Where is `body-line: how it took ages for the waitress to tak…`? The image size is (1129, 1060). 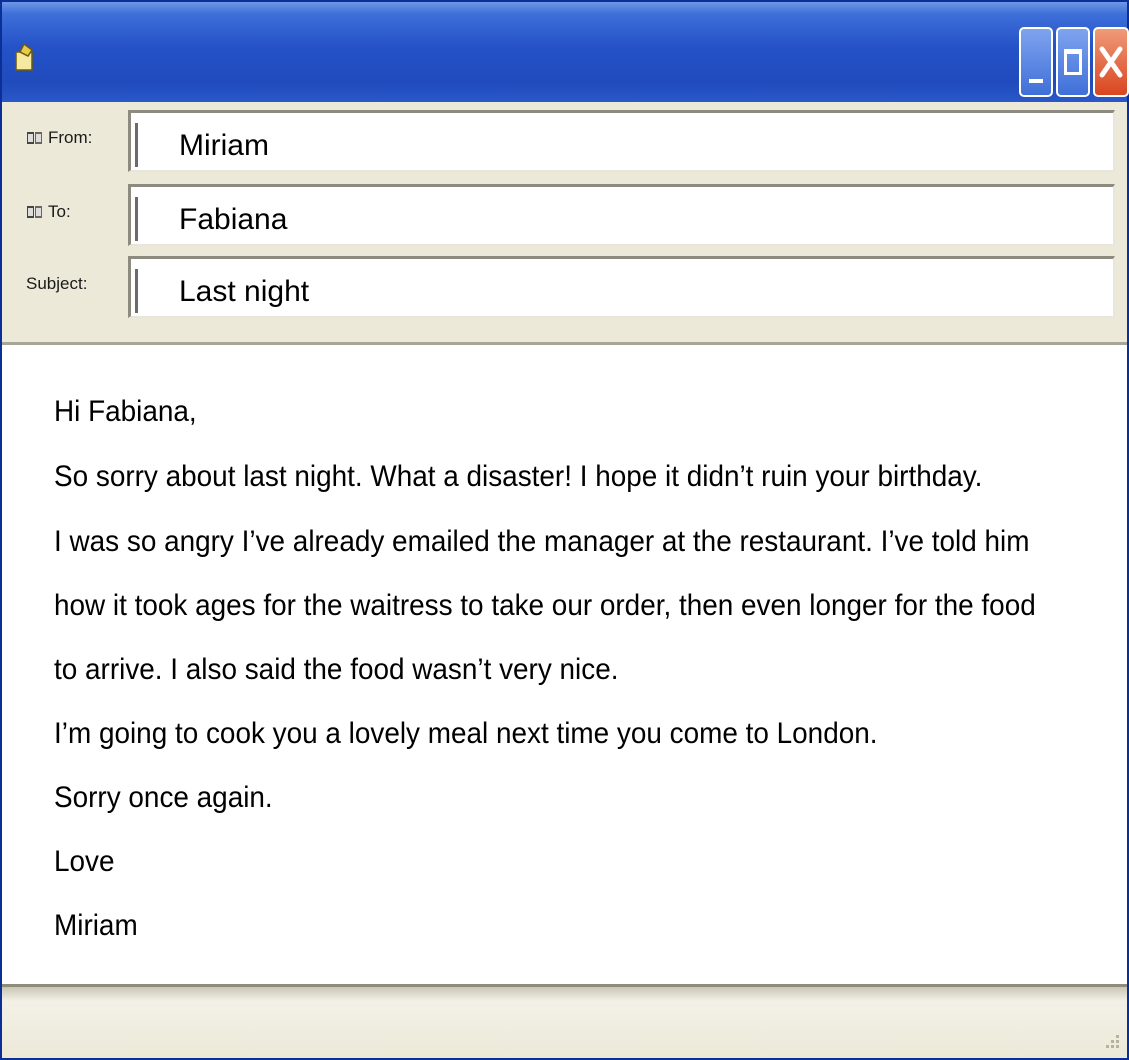
body-line: how it took ages for the waitress to tak… is located at coordinates (545, 605).